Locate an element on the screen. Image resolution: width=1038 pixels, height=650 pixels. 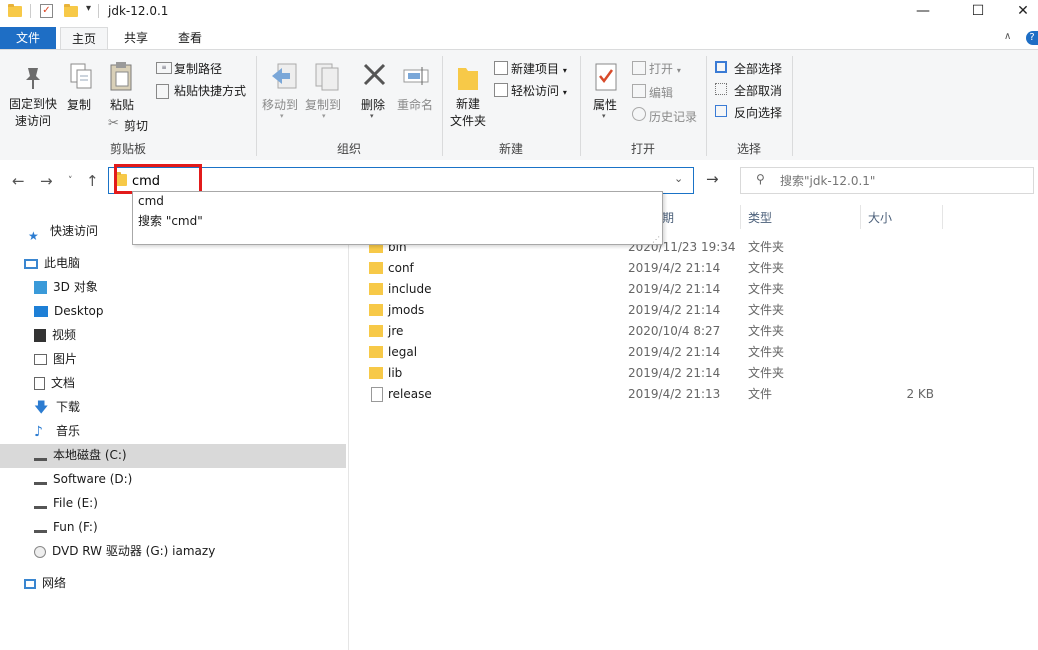
tab-home: 主页 is located at coordinates (84, 38).